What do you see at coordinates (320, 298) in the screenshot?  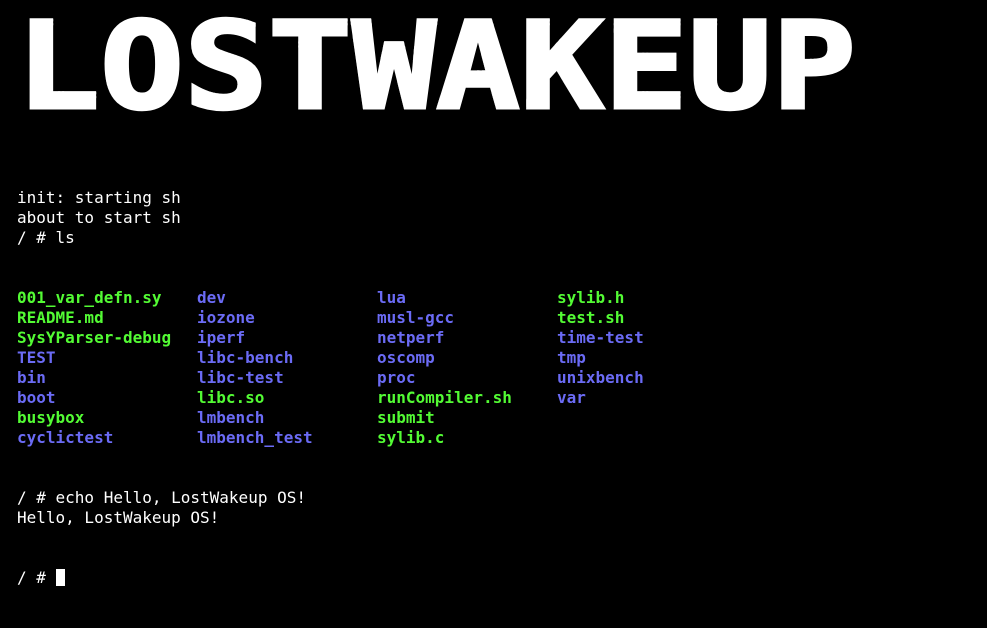 I see `ls-row: 001_var_defn.sy dev lua sylib.h` at bounding box center [320, 298].